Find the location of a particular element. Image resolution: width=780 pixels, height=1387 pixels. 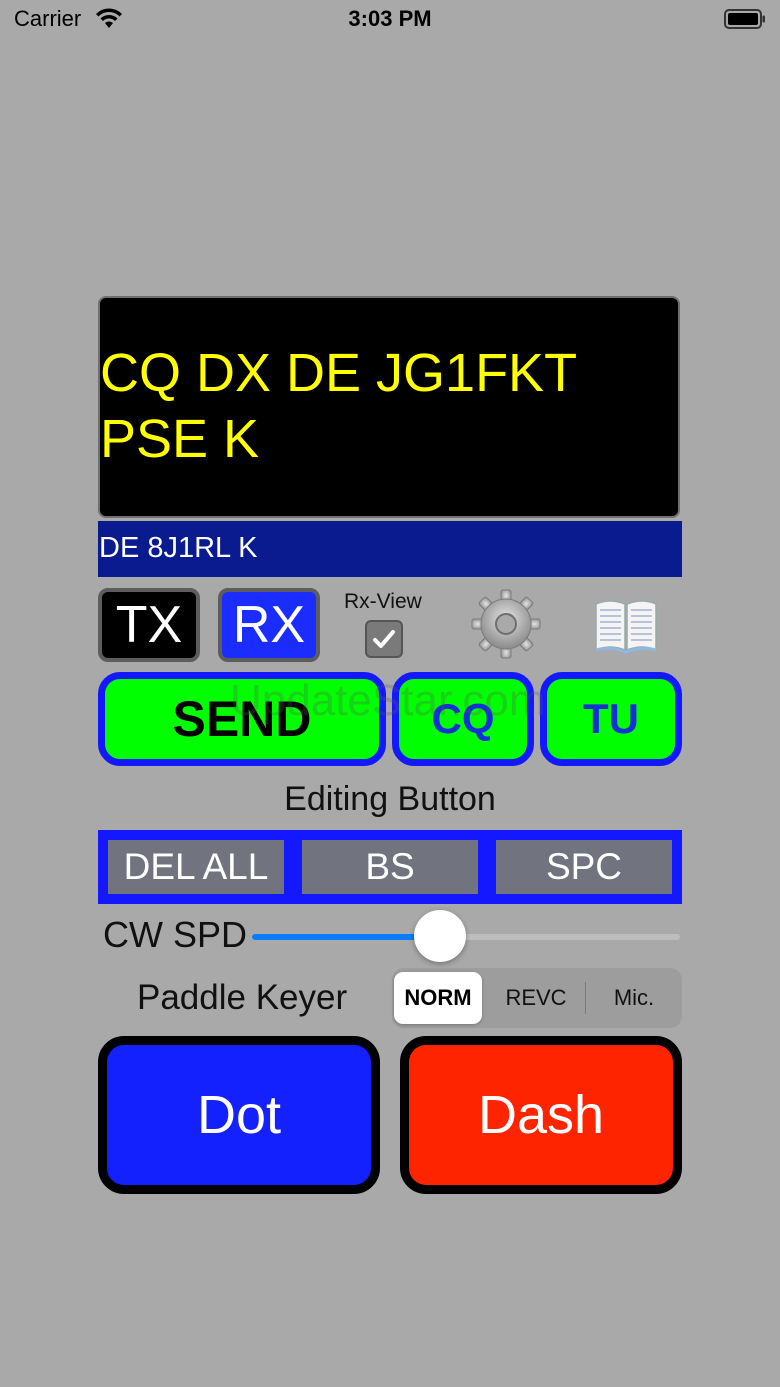

tx-text-content: CQ DX DE JG1FKT PSE K is located at coordinates (339, 406).